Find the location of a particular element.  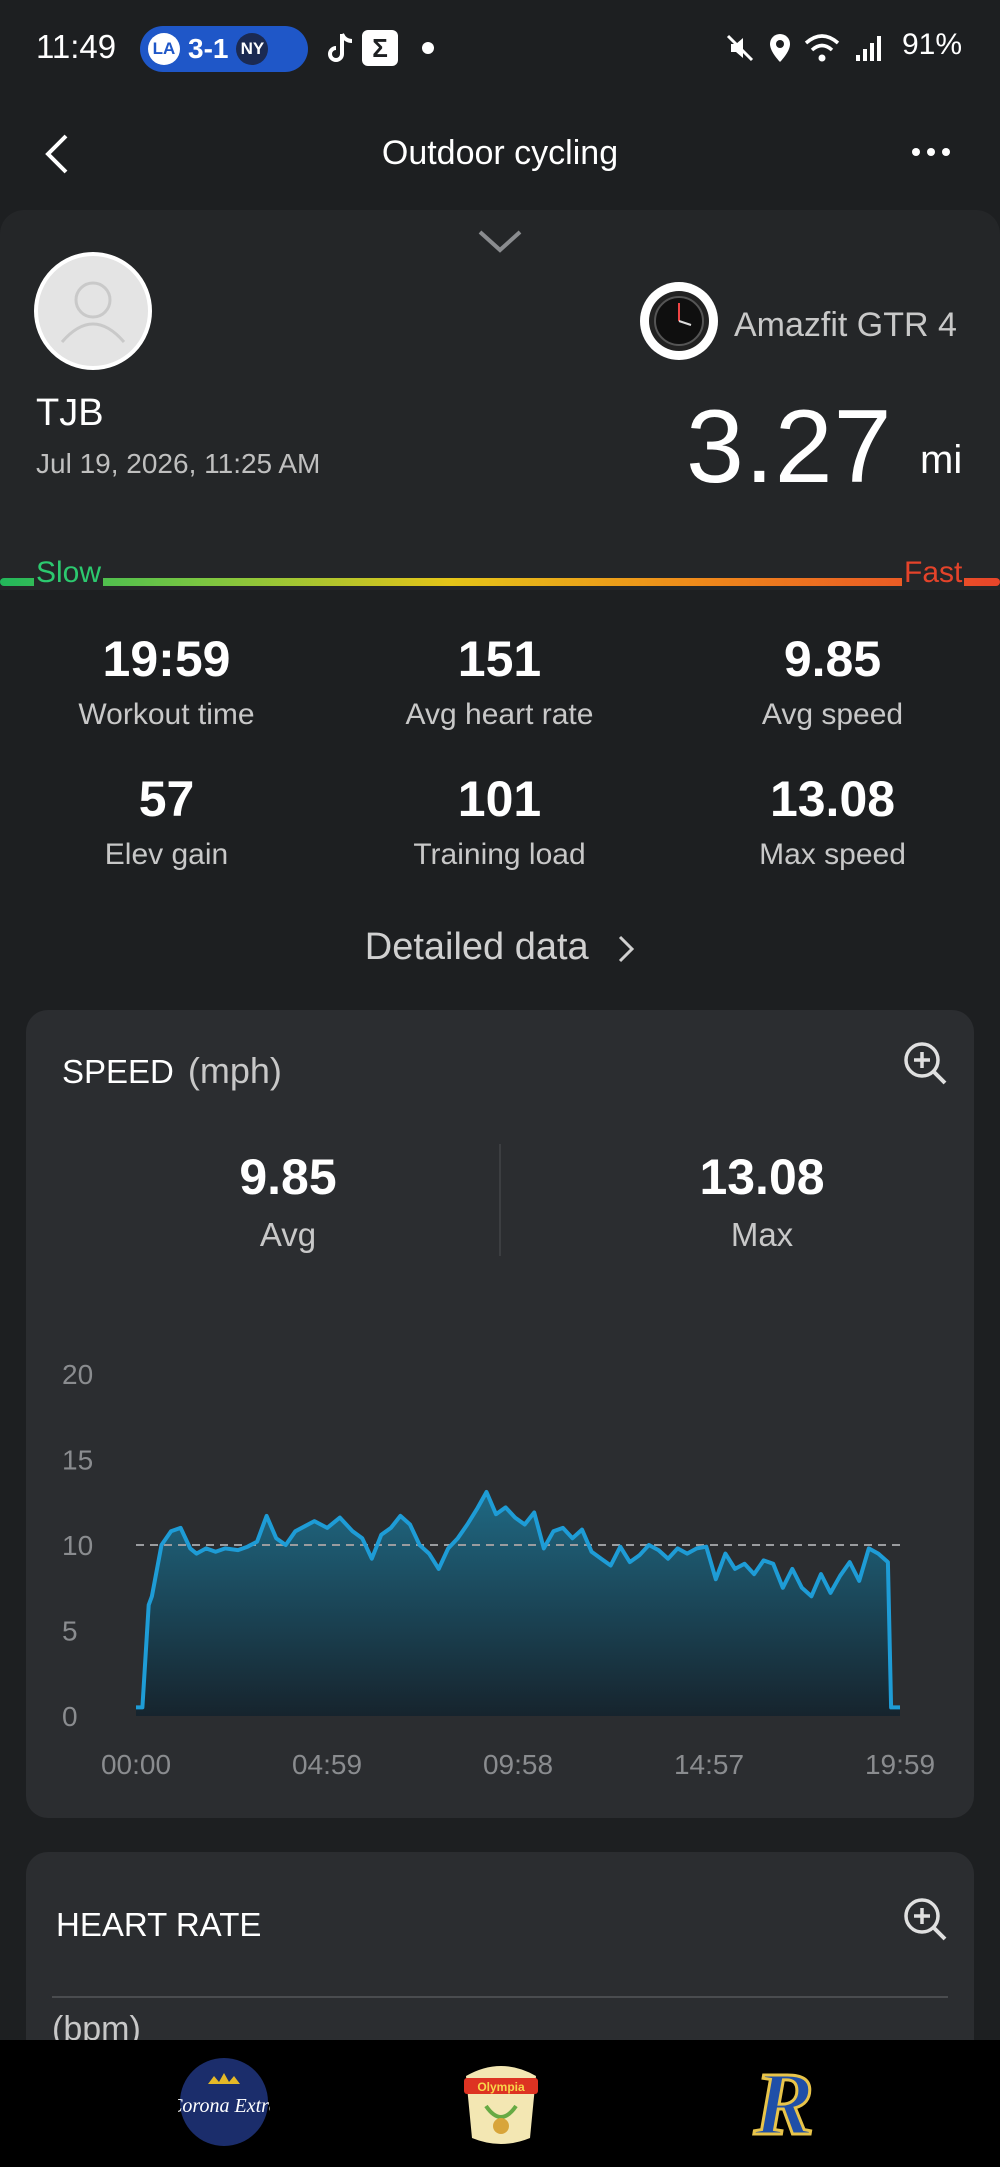

heart-rate-zoom-button is located at coordinates (925, 1919).